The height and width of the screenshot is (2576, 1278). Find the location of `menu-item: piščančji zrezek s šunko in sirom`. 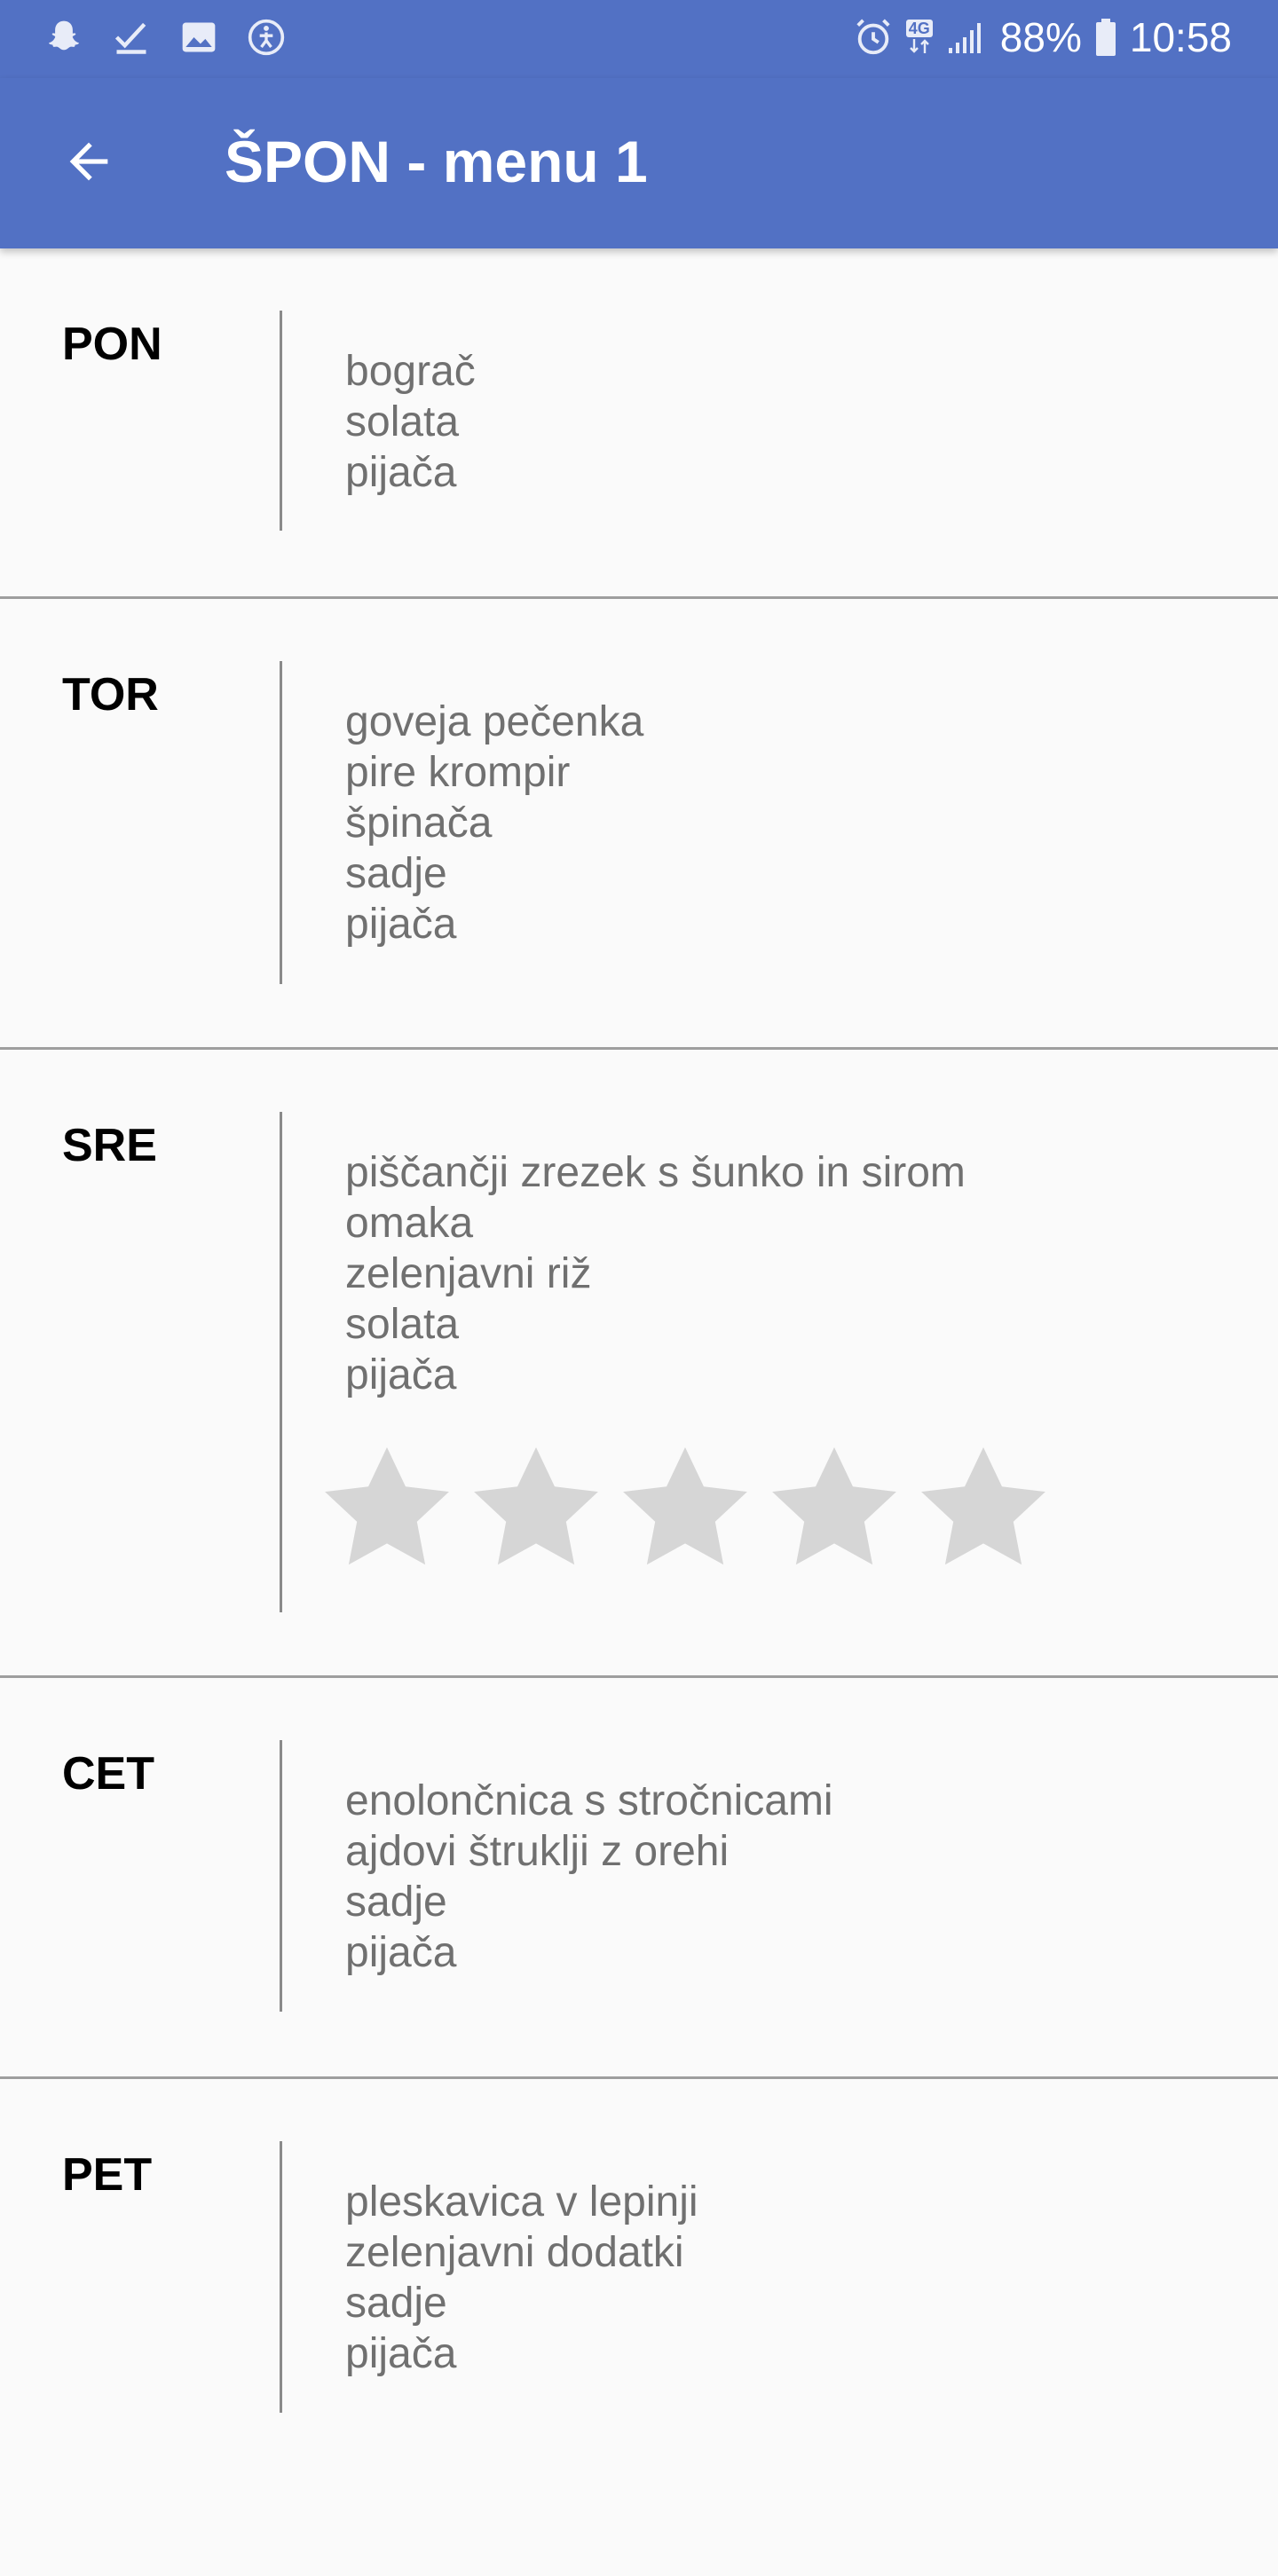

menu-item: piščančji zrezek s šunko in sirom is located at coordinates (655, 1173).